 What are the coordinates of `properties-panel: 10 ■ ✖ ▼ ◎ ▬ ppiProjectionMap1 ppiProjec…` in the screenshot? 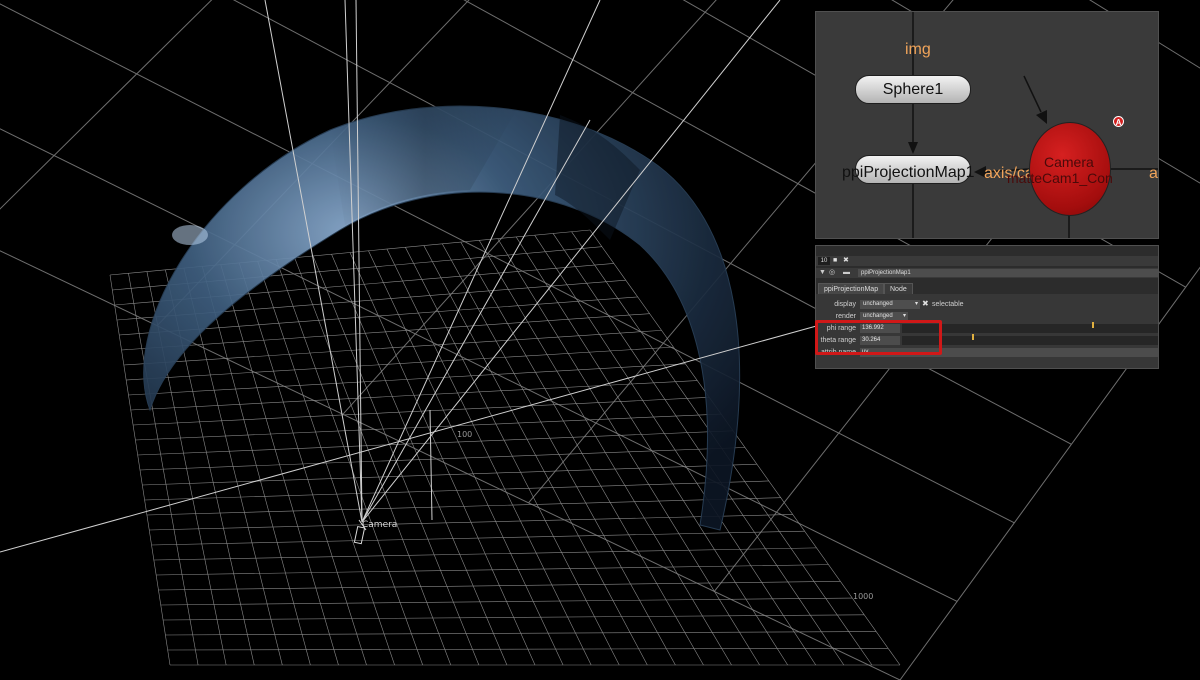 It's located at (987, 307).